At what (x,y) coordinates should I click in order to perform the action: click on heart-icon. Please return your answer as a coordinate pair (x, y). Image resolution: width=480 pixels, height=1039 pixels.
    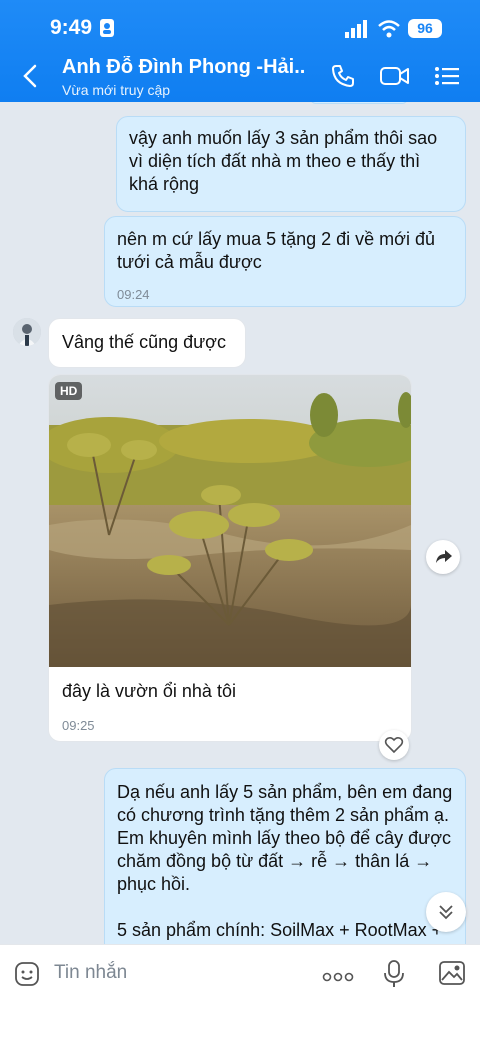
    Looking at the image, I should click on (394, 745).